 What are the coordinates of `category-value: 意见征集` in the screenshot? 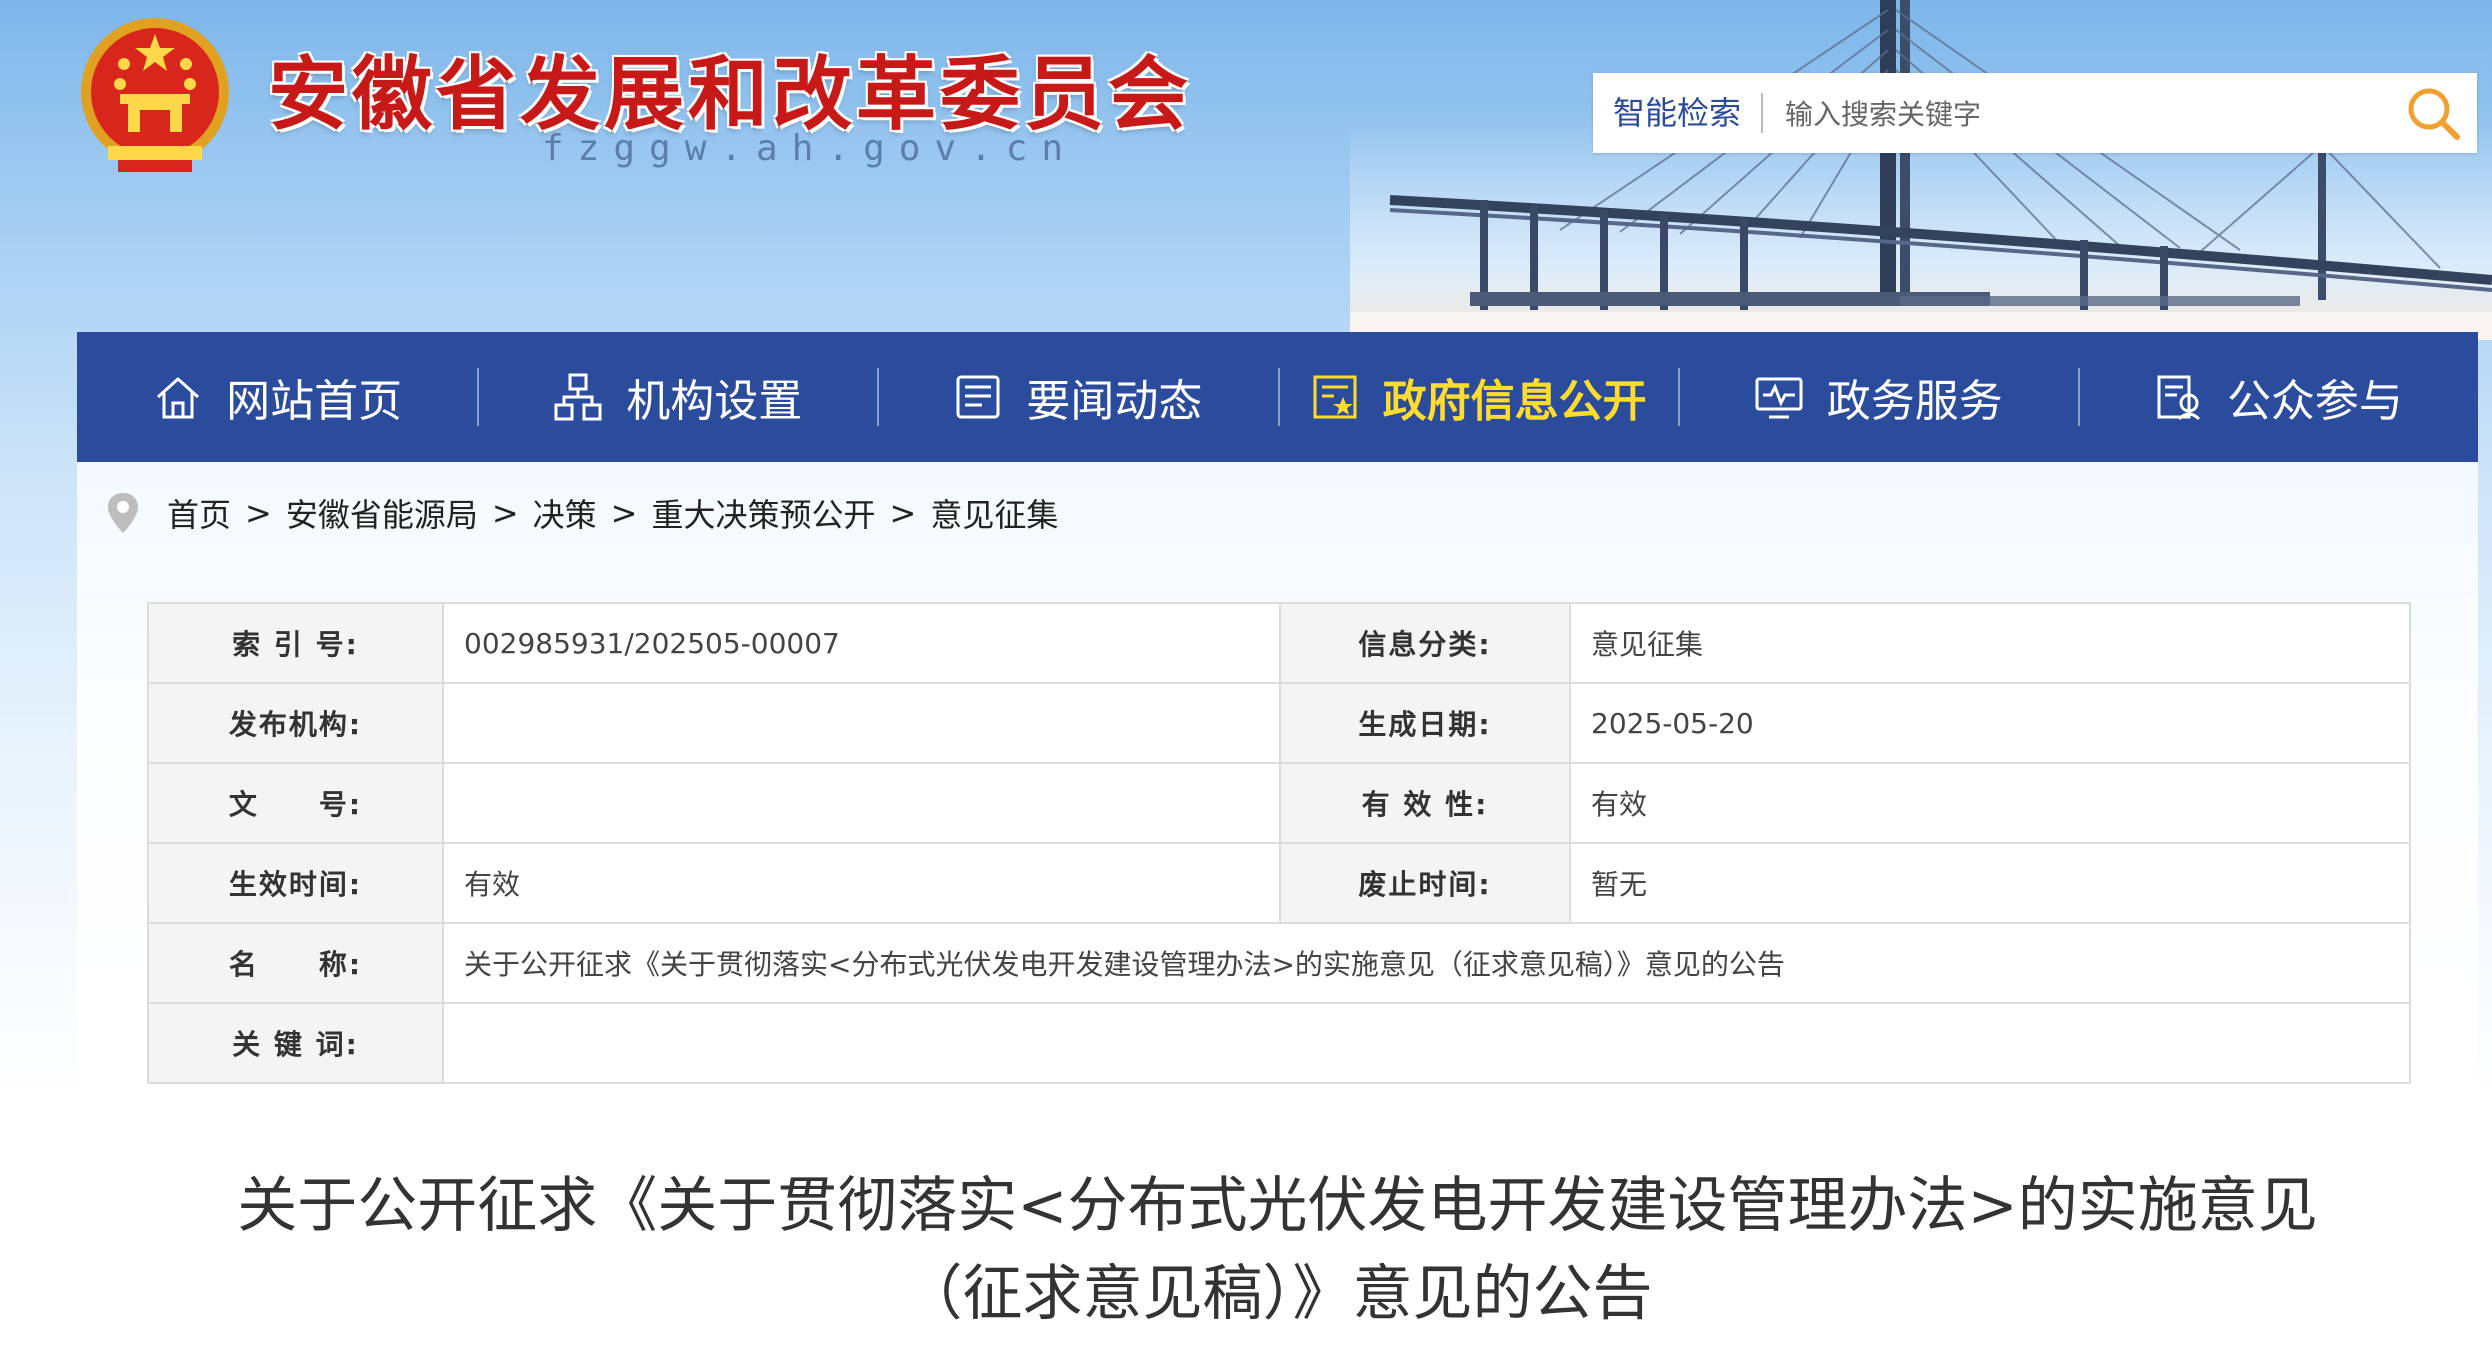 It's located at (1990, 643).